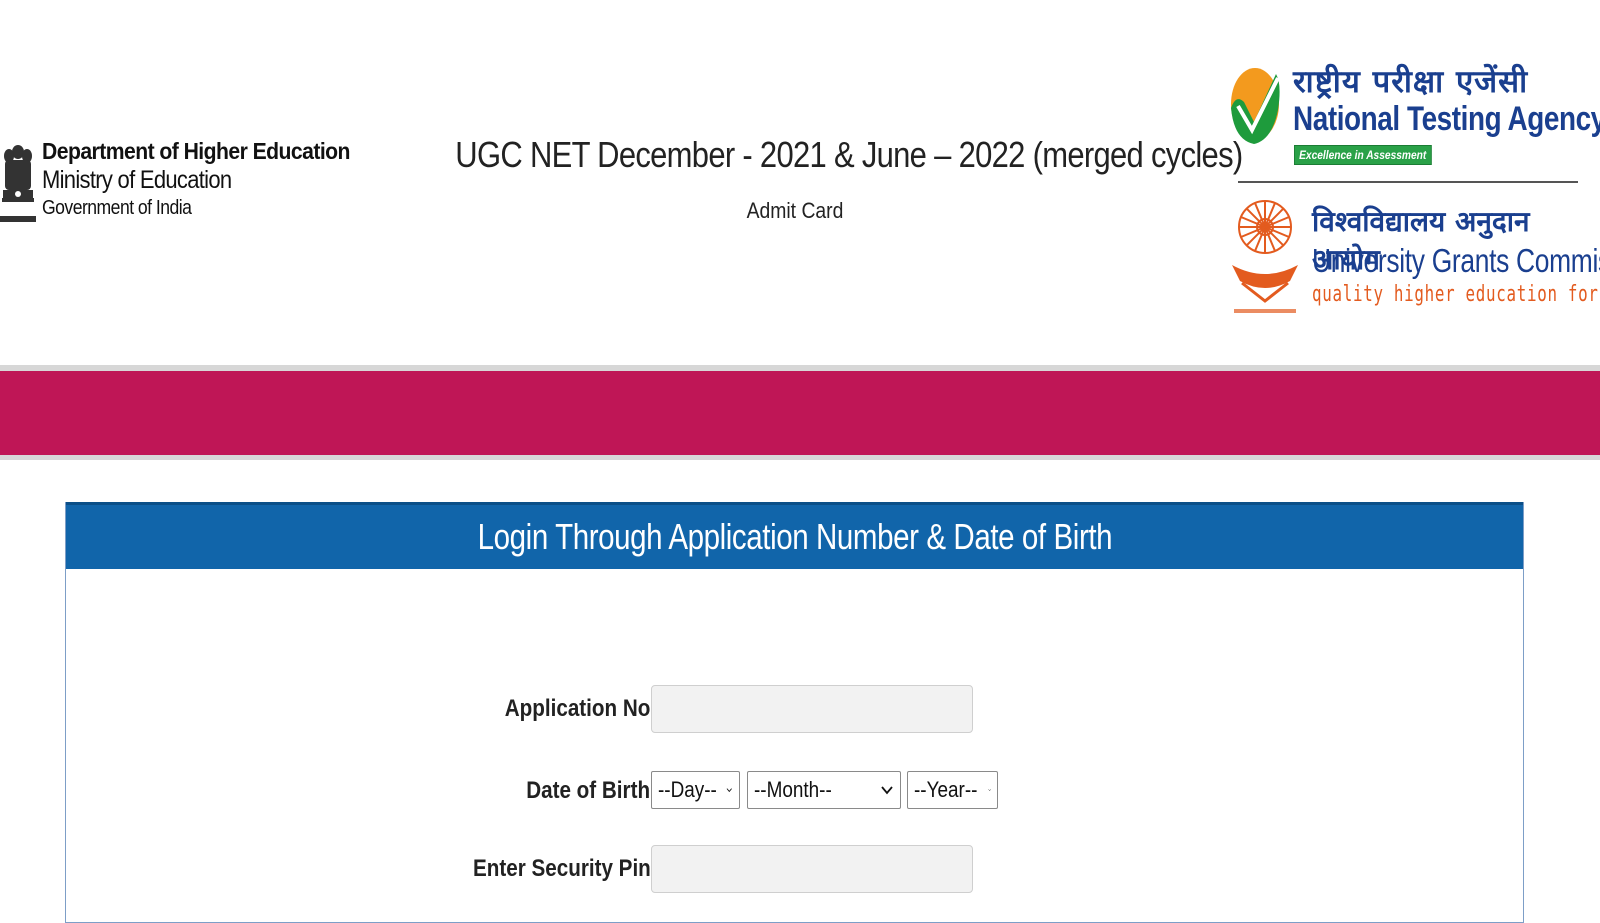 Image resolution: width=1600 pixels, height=923 pixels. Describe the element at coordinates (117, 208) in the screenshot. I see `government-name: Government of India` at that location.